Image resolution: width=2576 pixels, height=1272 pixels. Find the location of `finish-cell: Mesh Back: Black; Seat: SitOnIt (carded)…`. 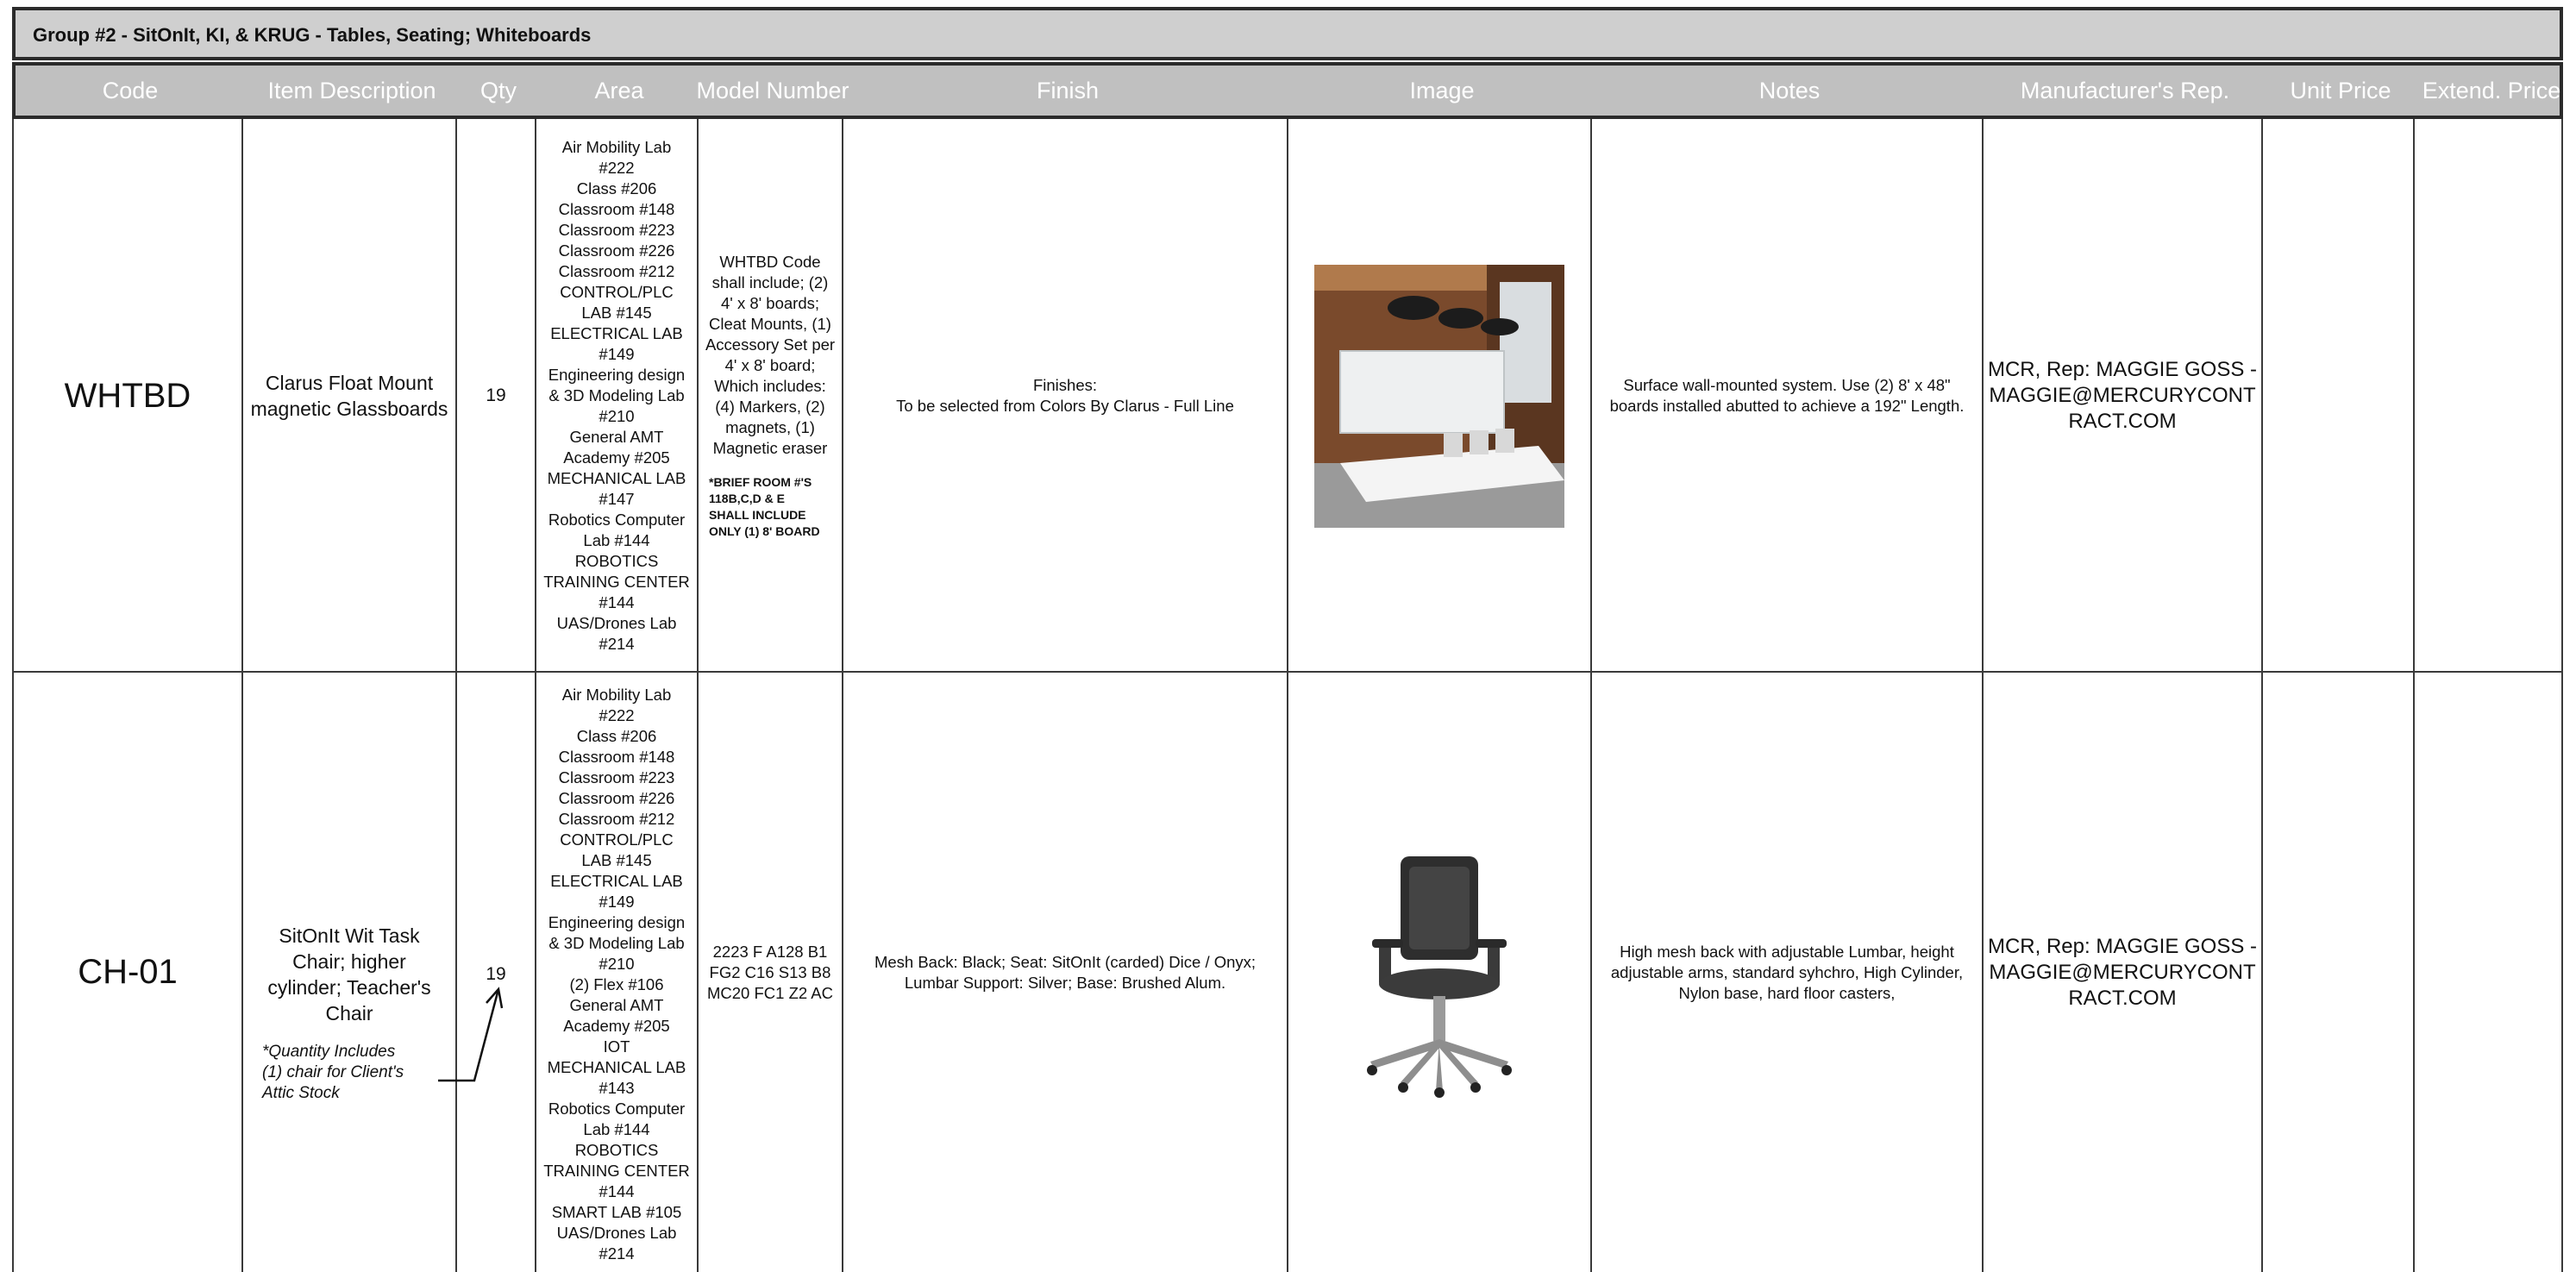

finish-cell: Mesh Back: Black; Seat: SitOnIt (carded)… is located at coordinates (1065, 972).